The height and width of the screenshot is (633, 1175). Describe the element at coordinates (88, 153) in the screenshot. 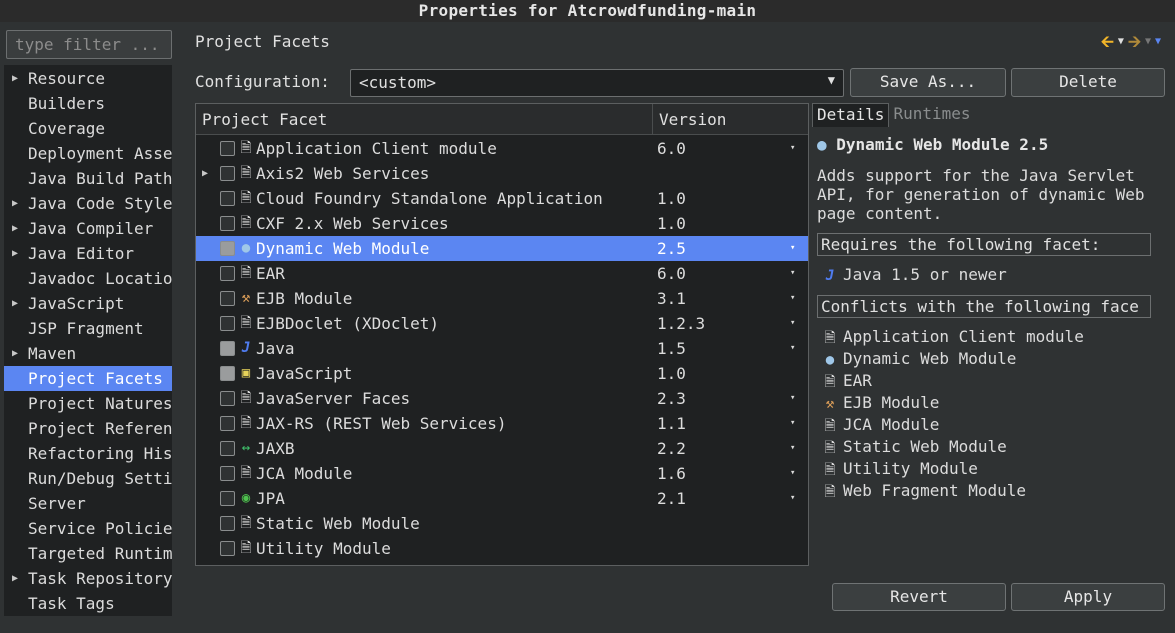

I see `nav-item: Deployment Asse` at that location.